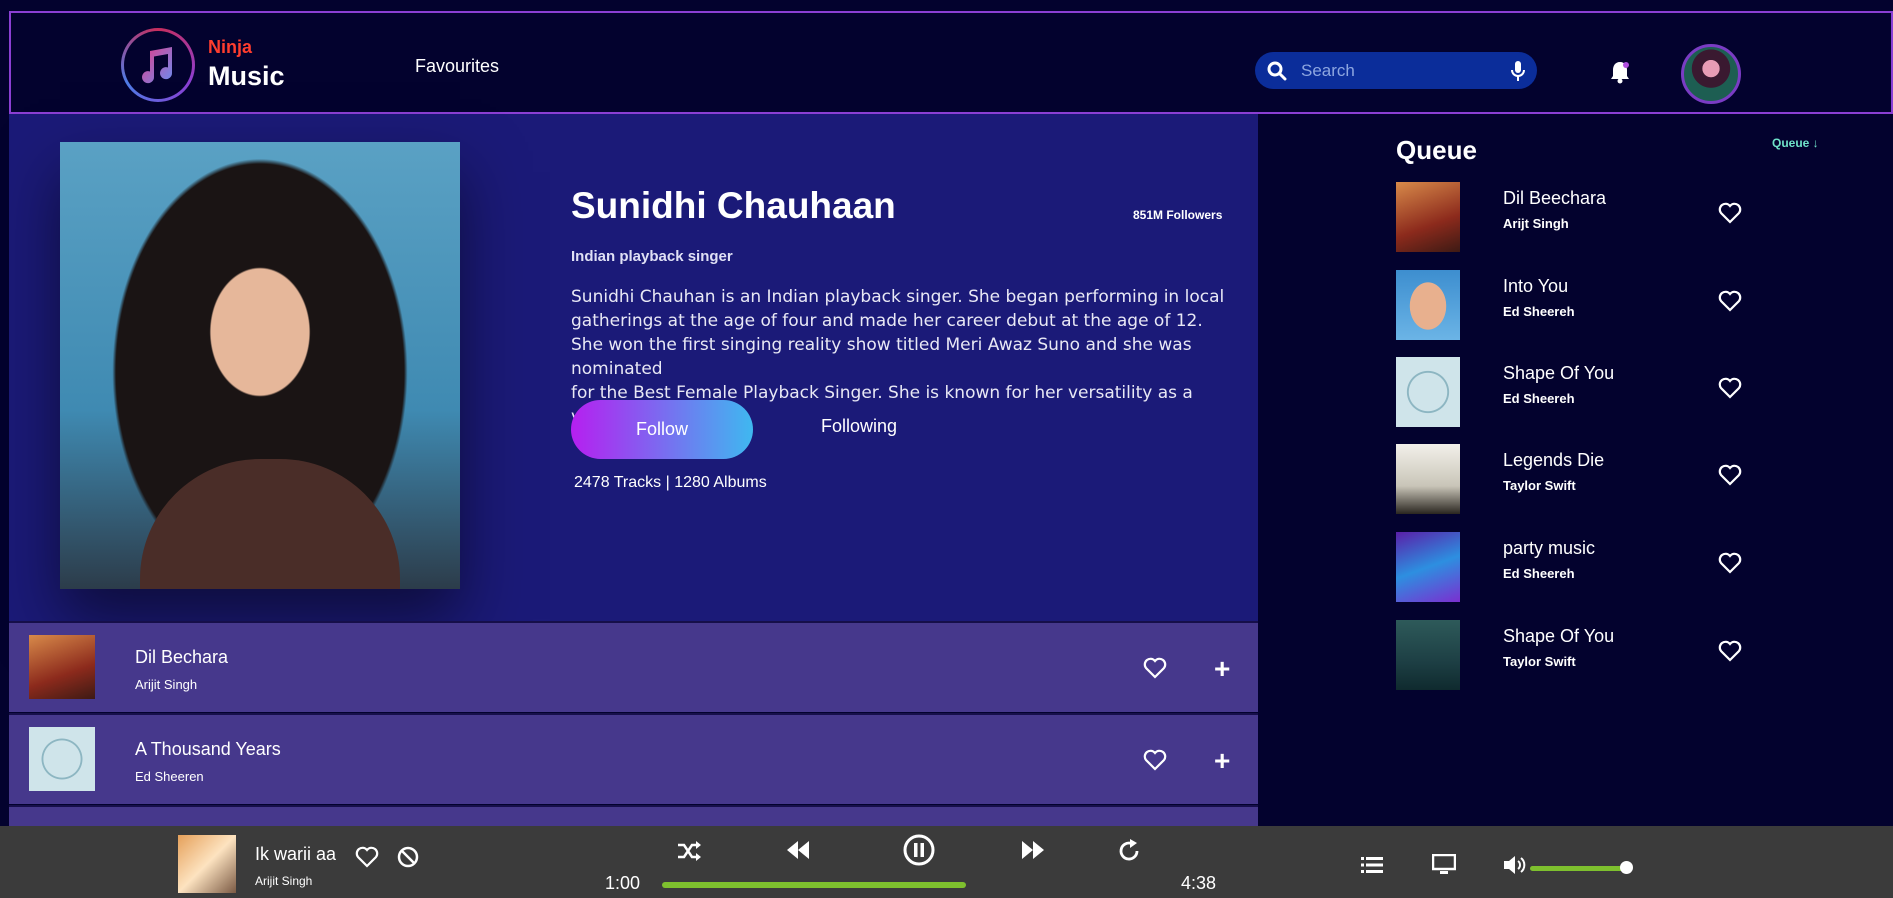  What do you see at coordinates (182, 657) in the screenshot?
I see `track-title: Dil Bechara` at bounding box center [182, 657].